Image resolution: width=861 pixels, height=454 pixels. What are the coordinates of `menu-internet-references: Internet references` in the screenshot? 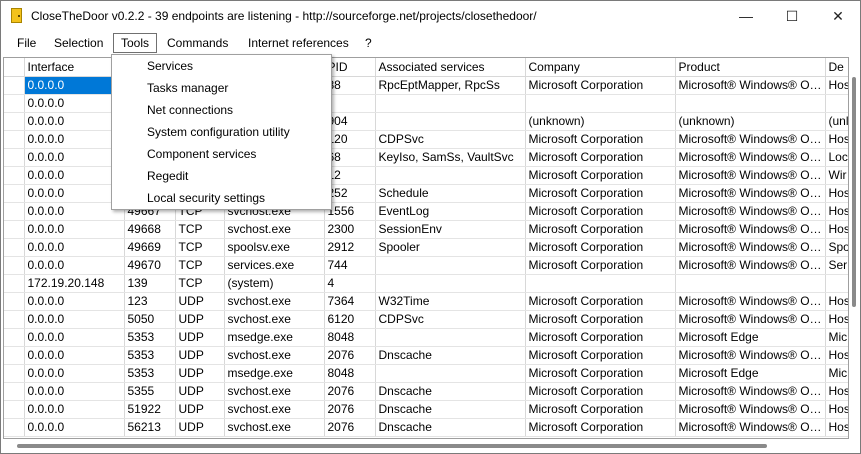 It's located at (298, 43).